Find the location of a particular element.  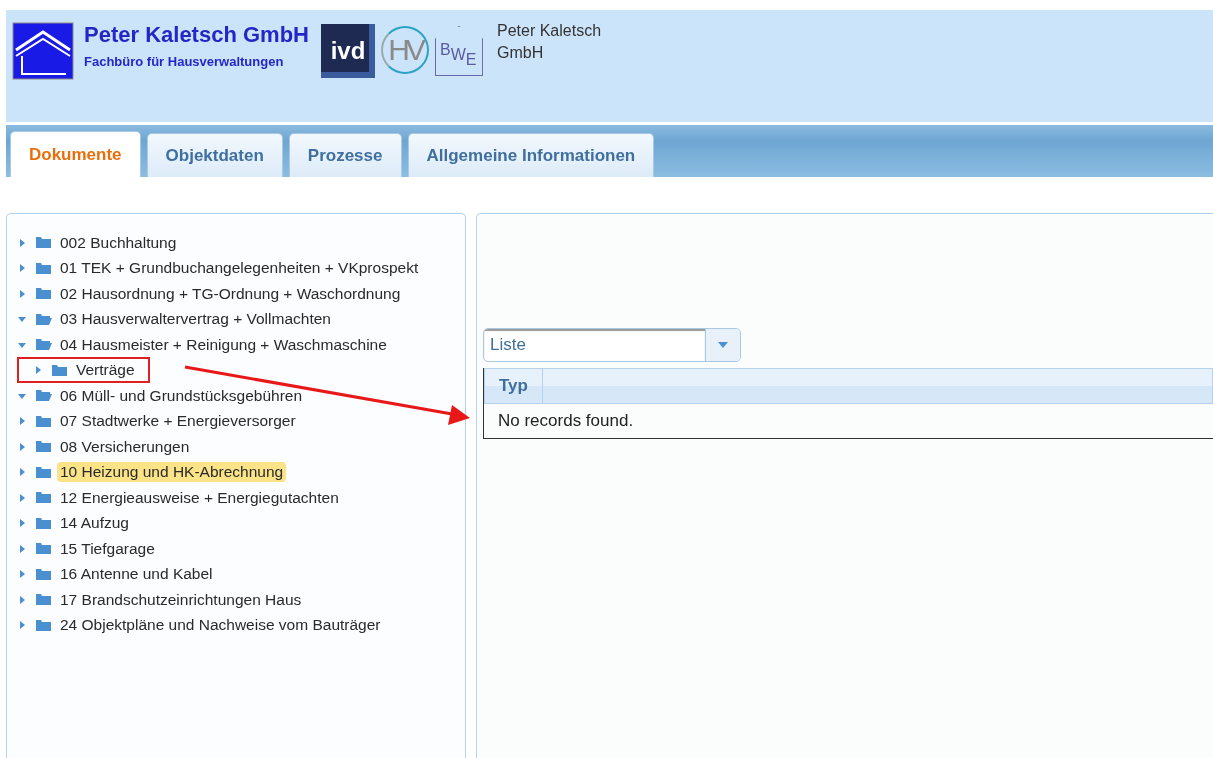

view-select: Liste is located at coordinates (612, 345).